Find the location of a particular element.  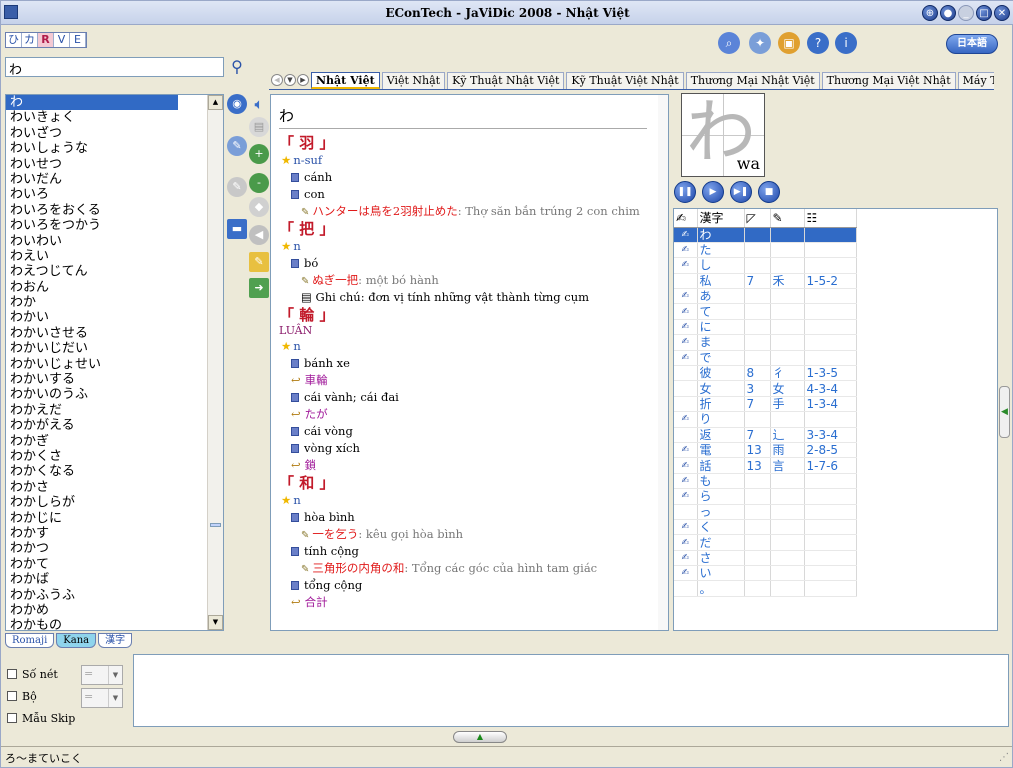

kanji-row: 折 7 手 1-3-4 is located at coordinates (765, 404).